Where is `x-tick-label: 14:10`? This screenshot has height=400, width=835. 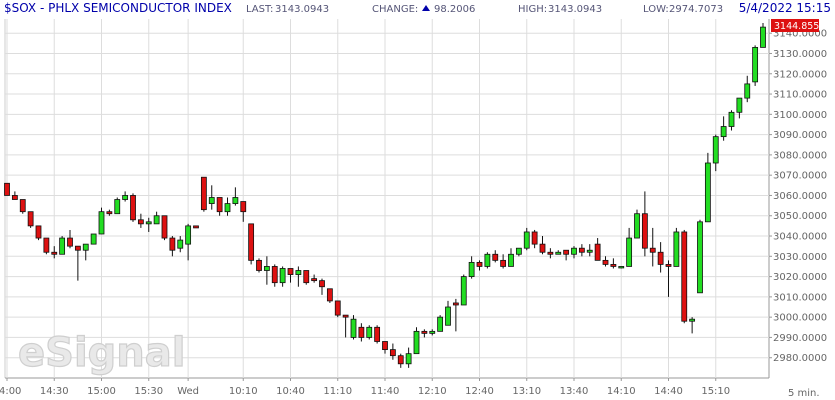
x-tick-label: 14:10 is located at coordinates (621, 391).